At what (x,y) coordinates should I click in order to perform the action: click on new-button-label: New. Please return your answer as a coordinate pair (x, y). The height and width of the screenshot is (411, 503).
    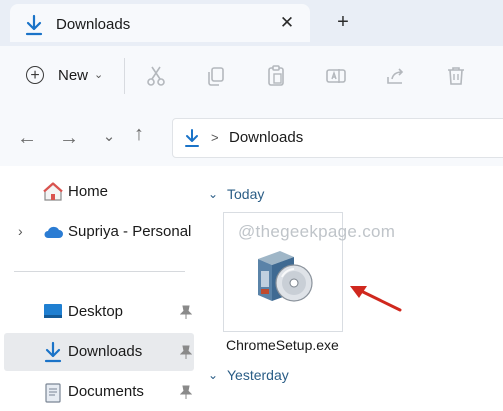
    Looking at the image, I should click on (73, 75).